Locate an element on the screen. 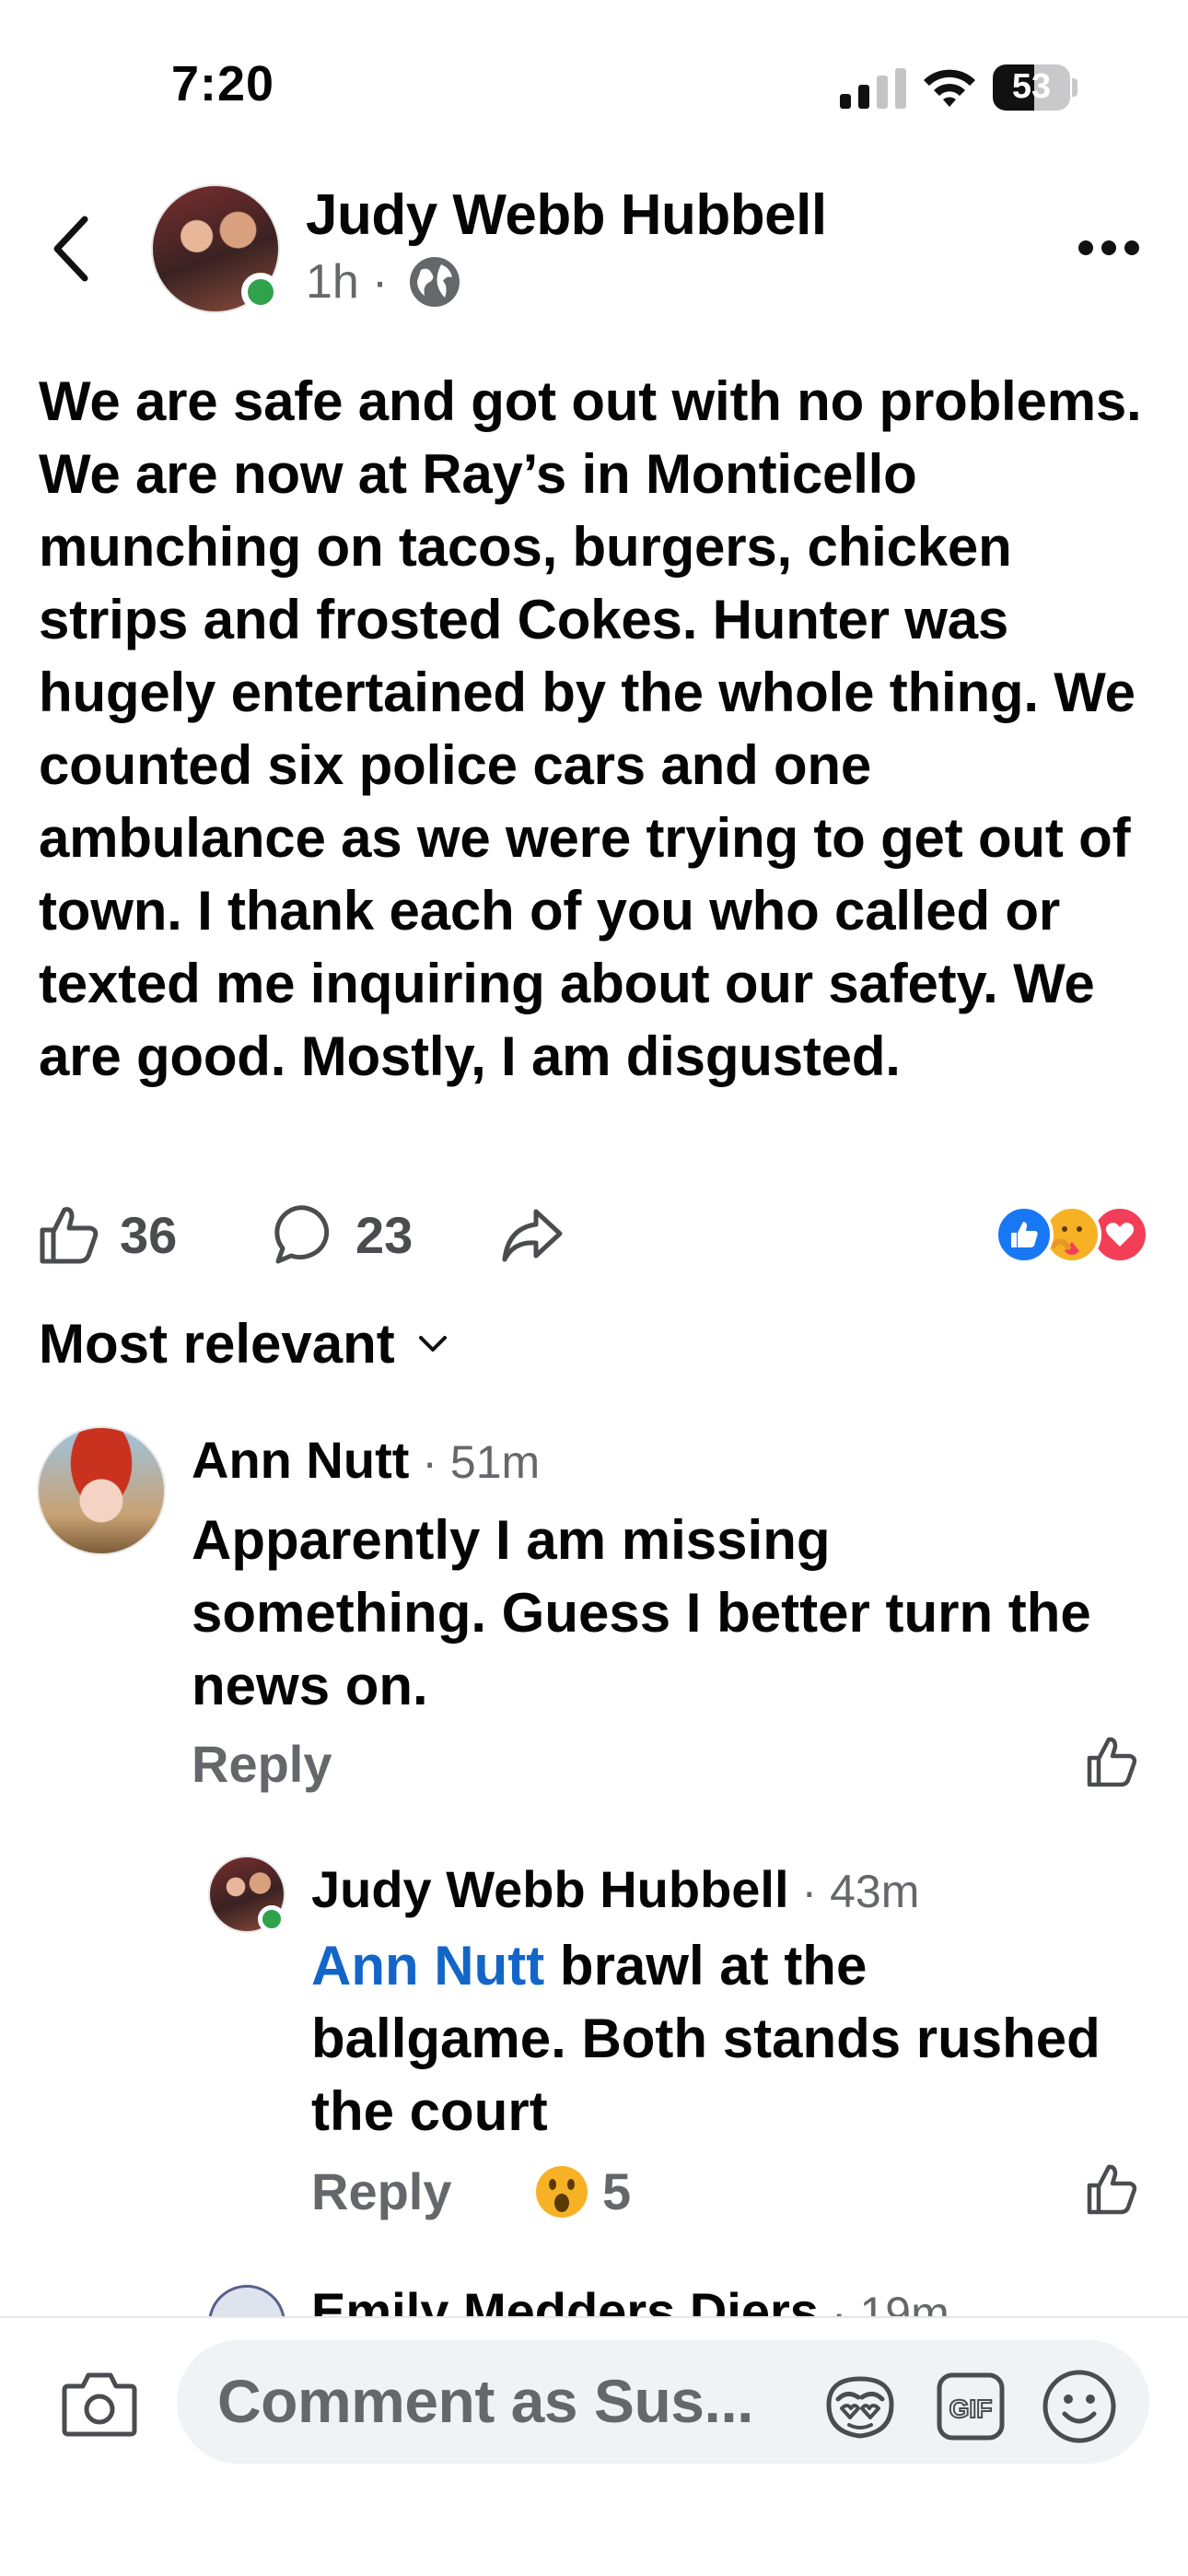 This screenshot has height=2576, width=1188. post-meta: 1h · is located at coordinates (383, 282).